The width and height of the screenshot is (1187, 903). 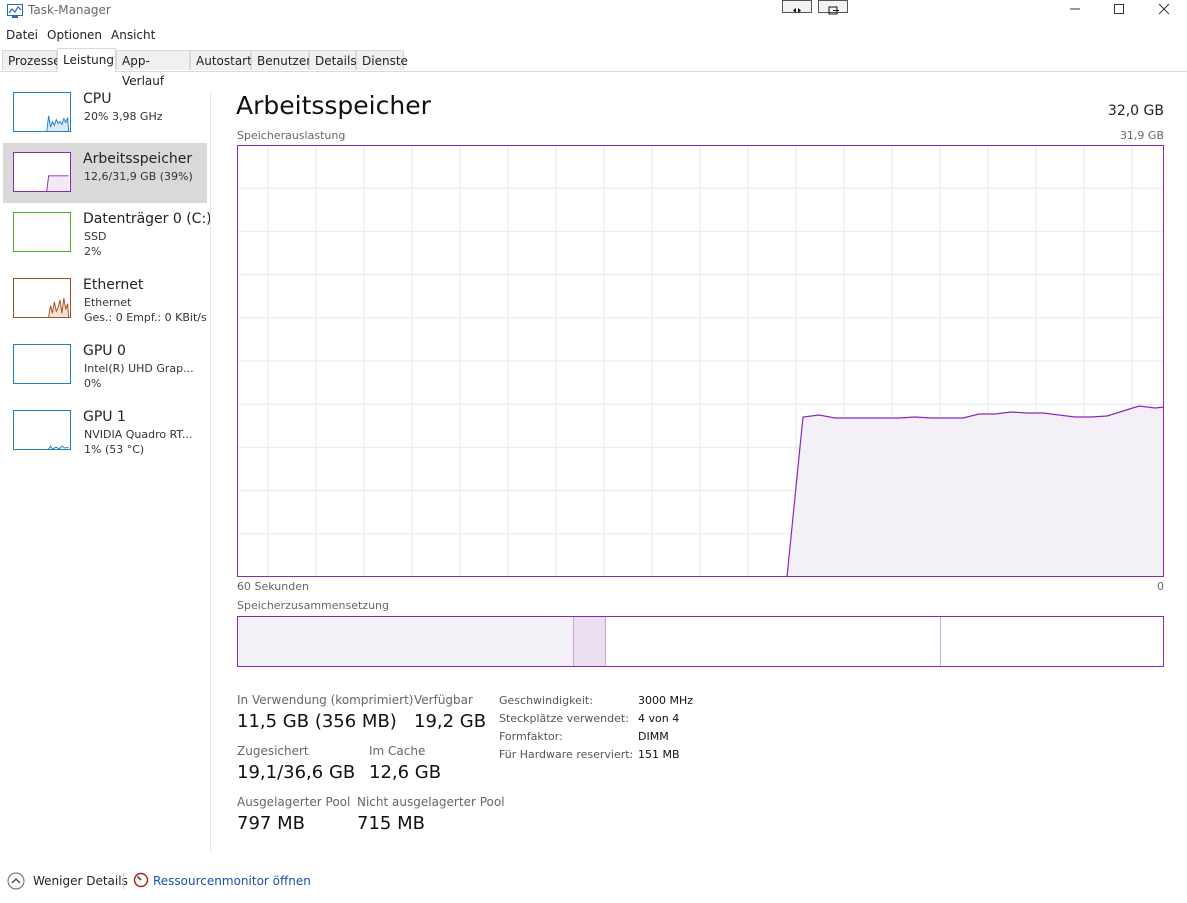 I want to click on memory-composition-bar, so click(x=700, y=641).